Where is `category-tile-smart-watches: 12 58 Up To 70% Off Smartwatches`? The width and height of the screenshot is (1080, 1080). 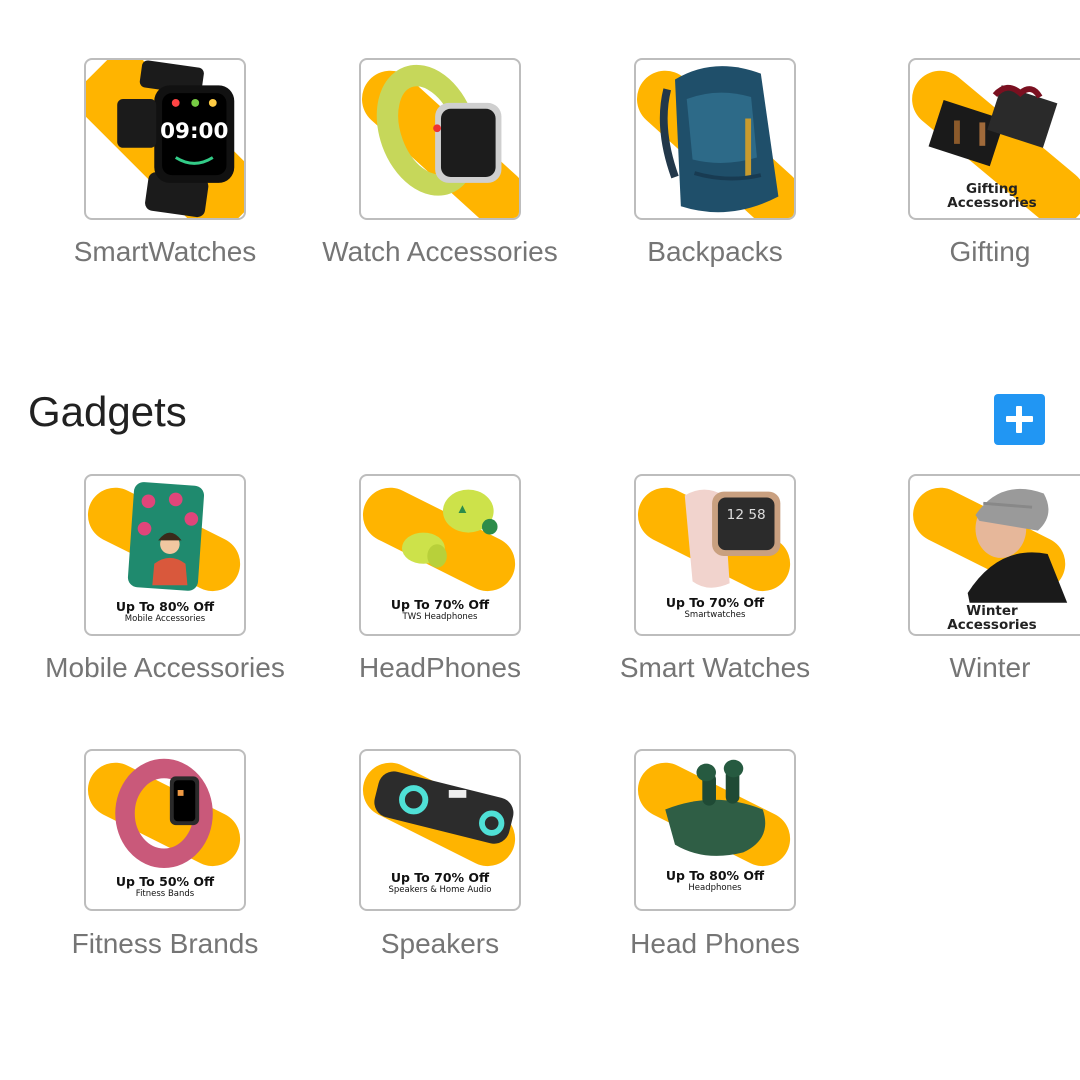
category-tile-smart-watches: 12 58 Up To 70% Off Smartwatches is located at coordinates (715, 555).